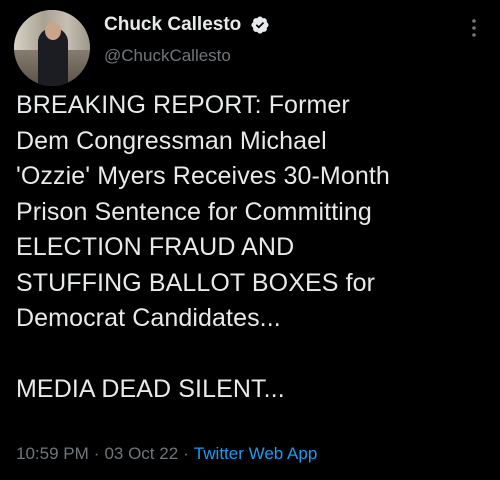  I want to click on tweet-time: 10:59 PM, so click(52, 453).